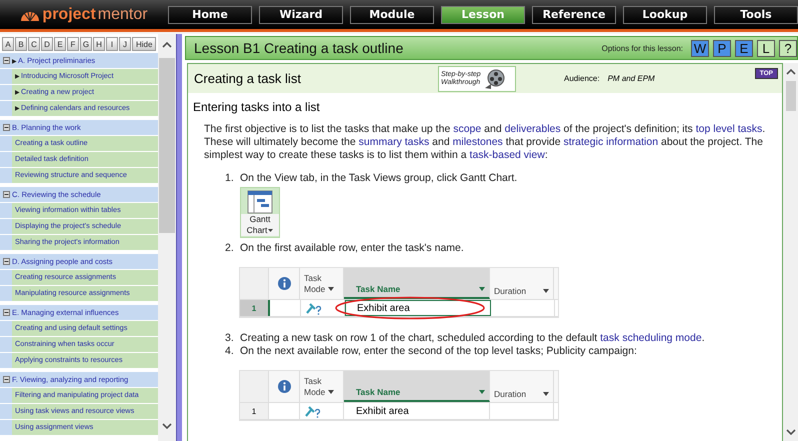 The image size is (798, 441). Describe the element at coordinates (47, 44) in the screenshot. I see `letter-button: D` at that location.